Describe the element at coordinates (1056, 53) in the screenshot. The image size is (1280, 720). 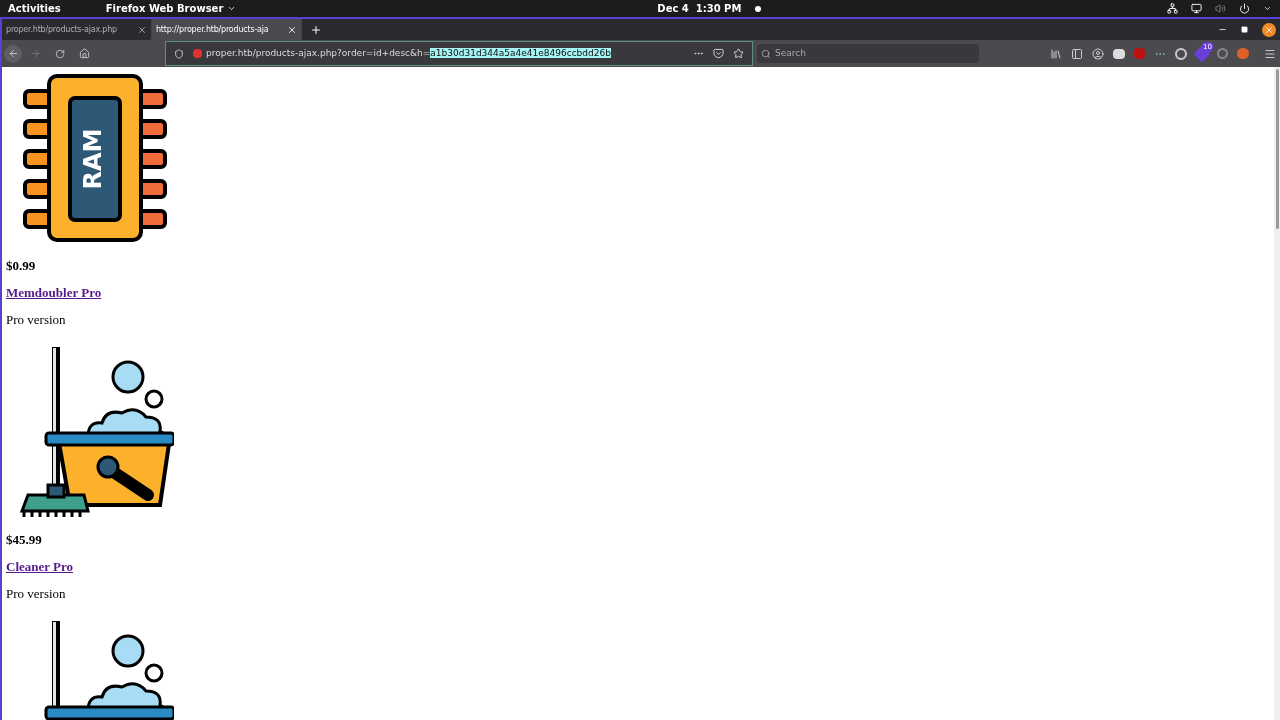
I see `library-icon` at that location.